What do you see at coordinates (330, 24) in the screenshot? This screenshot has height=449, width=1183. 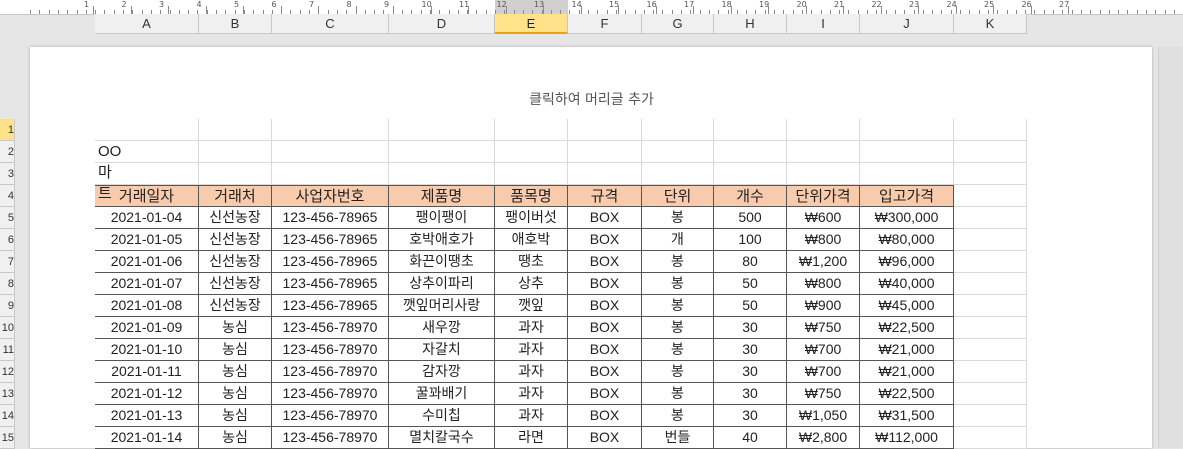 I see `column-header-c: C` at bounding box center [330, 24].